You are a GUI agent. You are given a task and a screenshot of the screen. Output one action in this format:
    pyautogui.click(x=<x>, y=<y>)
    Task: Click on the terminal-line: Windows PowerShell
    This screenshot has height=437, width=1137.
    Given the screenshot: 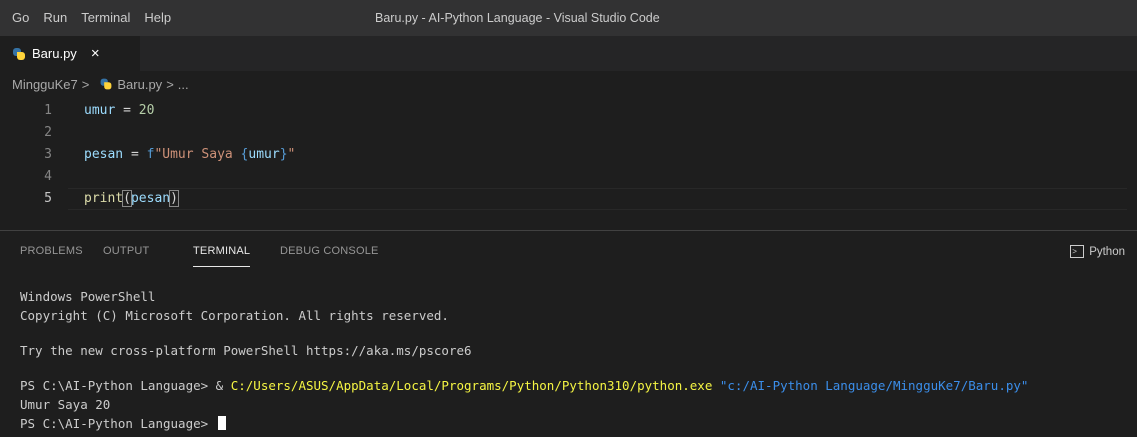 What is the action you would take?
    pyautogui.click(x=88, y=296)
    